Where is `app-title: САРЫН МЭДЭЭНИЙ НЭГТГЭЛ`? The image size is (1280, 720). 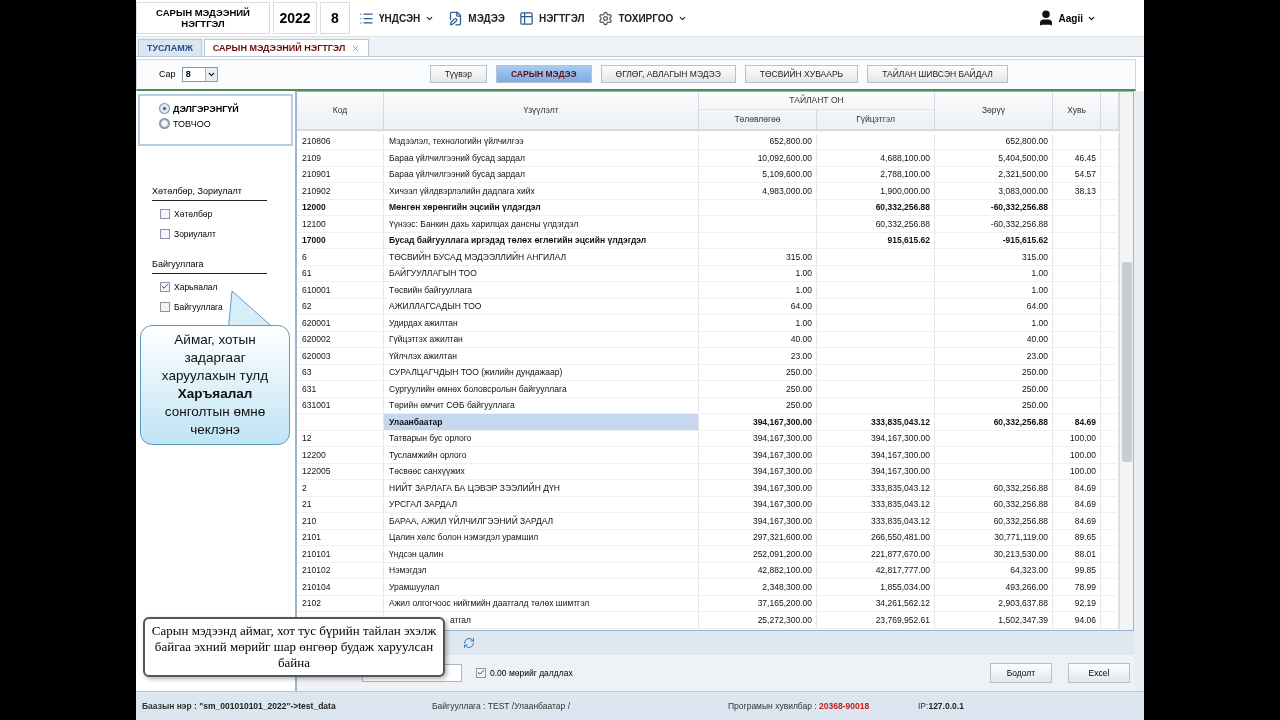
app-title: САРЫН МЭДЭЭНИЙ НЭГТГЭЛ is located at coordinates (203, 18).